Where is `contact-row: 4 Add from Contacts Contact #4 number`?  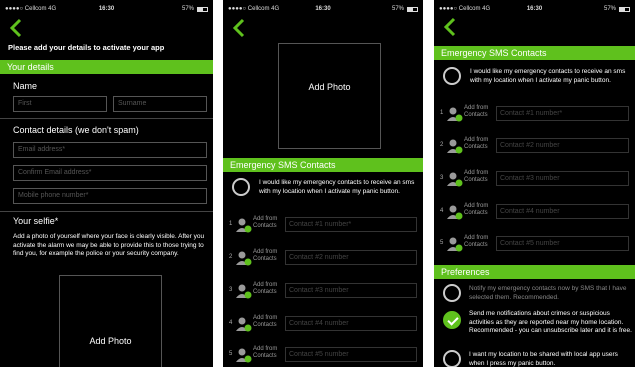 contact-row: 4 Add from Contacts Contact #4 number is located at coordinates (323, 324).